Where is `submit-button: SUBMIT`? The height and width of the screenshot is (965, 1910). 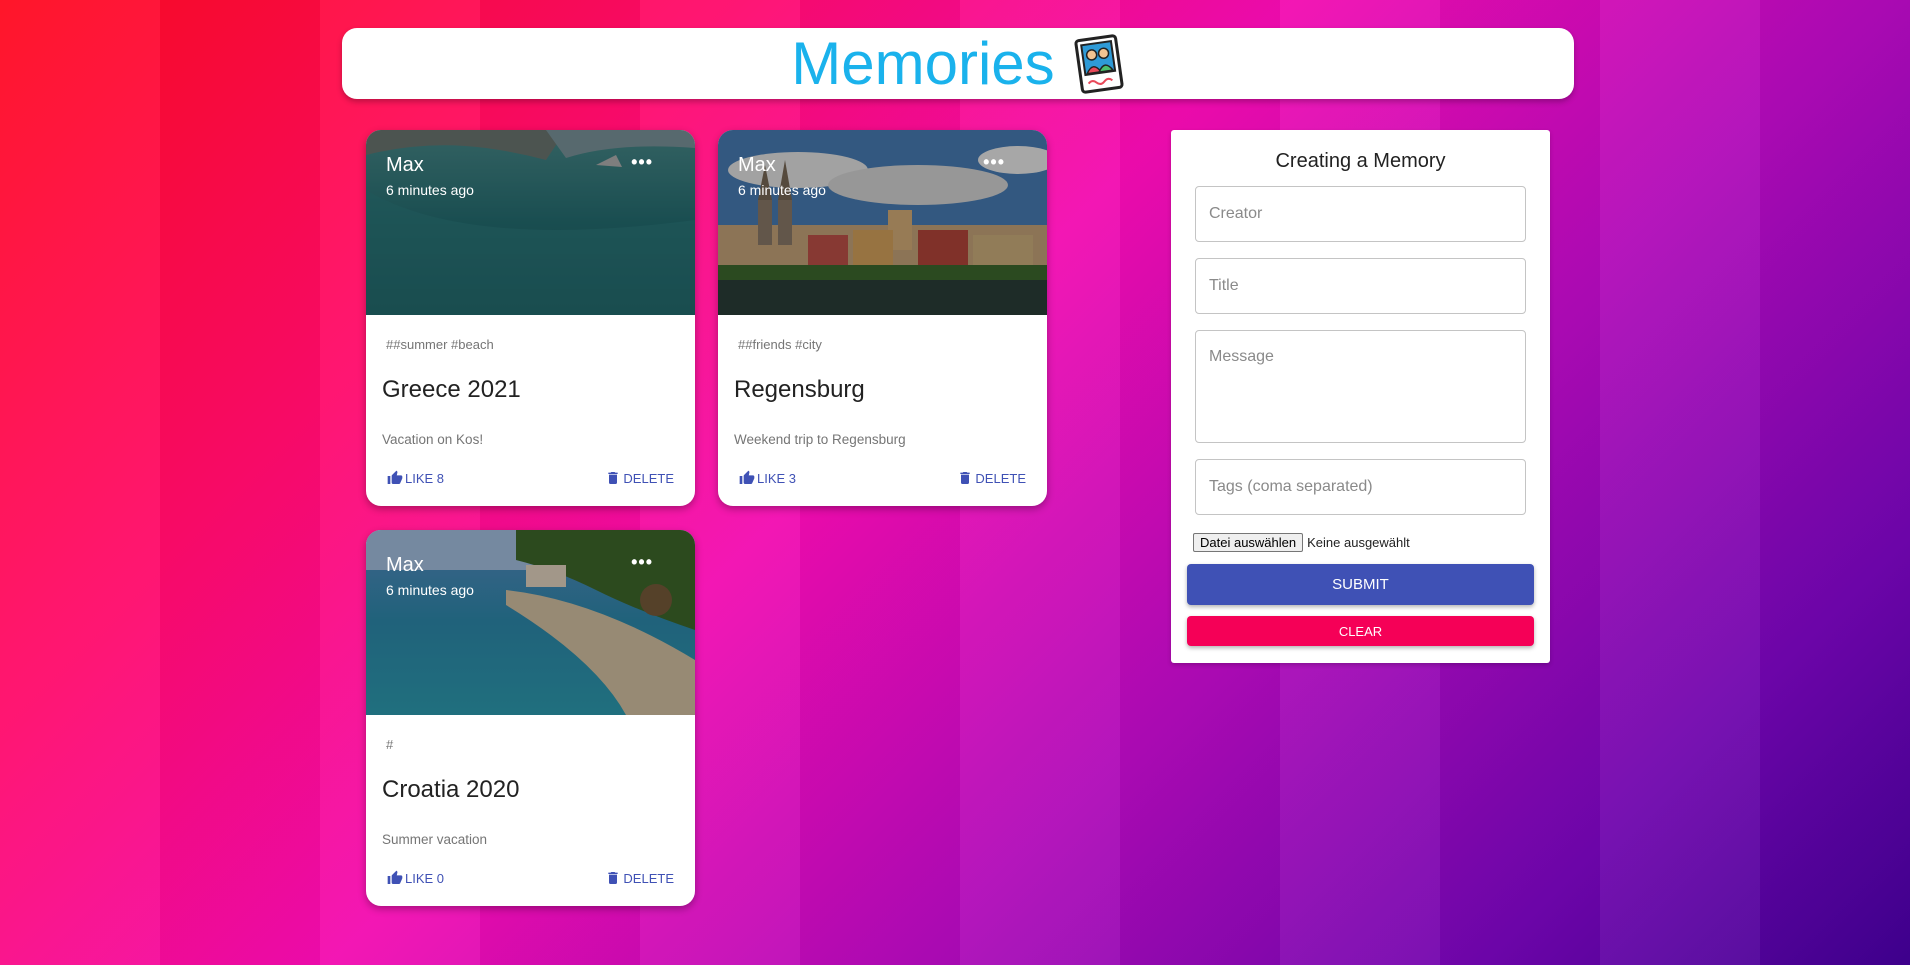
submit-button: SUBMIT is located at coordinates (1360, 584).